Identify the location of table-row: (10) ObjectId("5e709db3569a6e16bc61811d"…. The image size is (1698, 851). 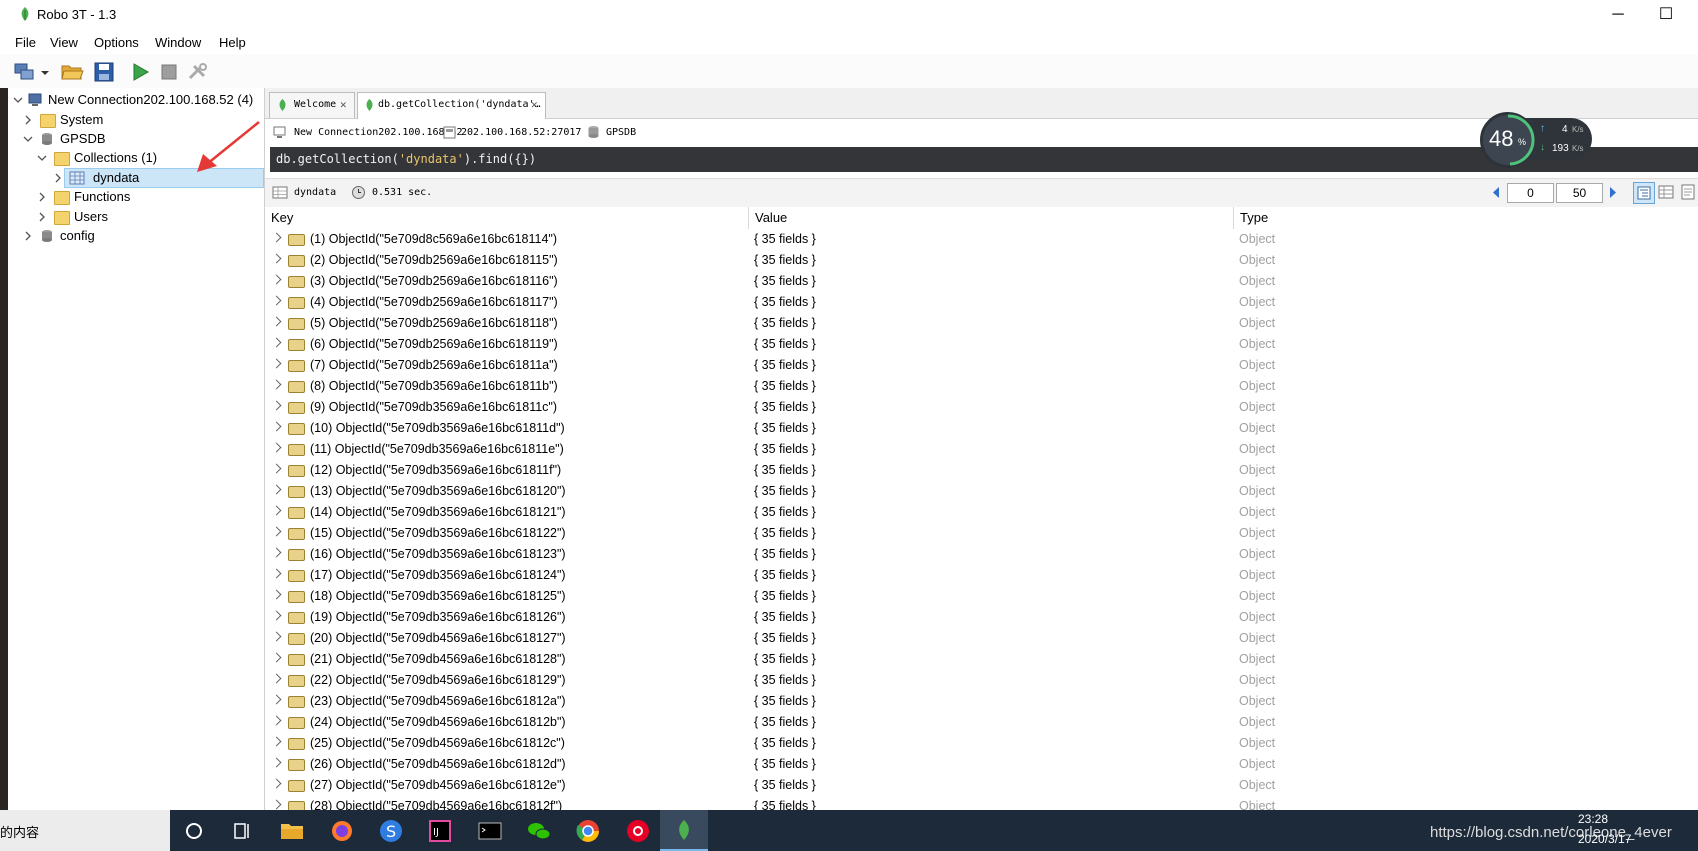
(981, 428).